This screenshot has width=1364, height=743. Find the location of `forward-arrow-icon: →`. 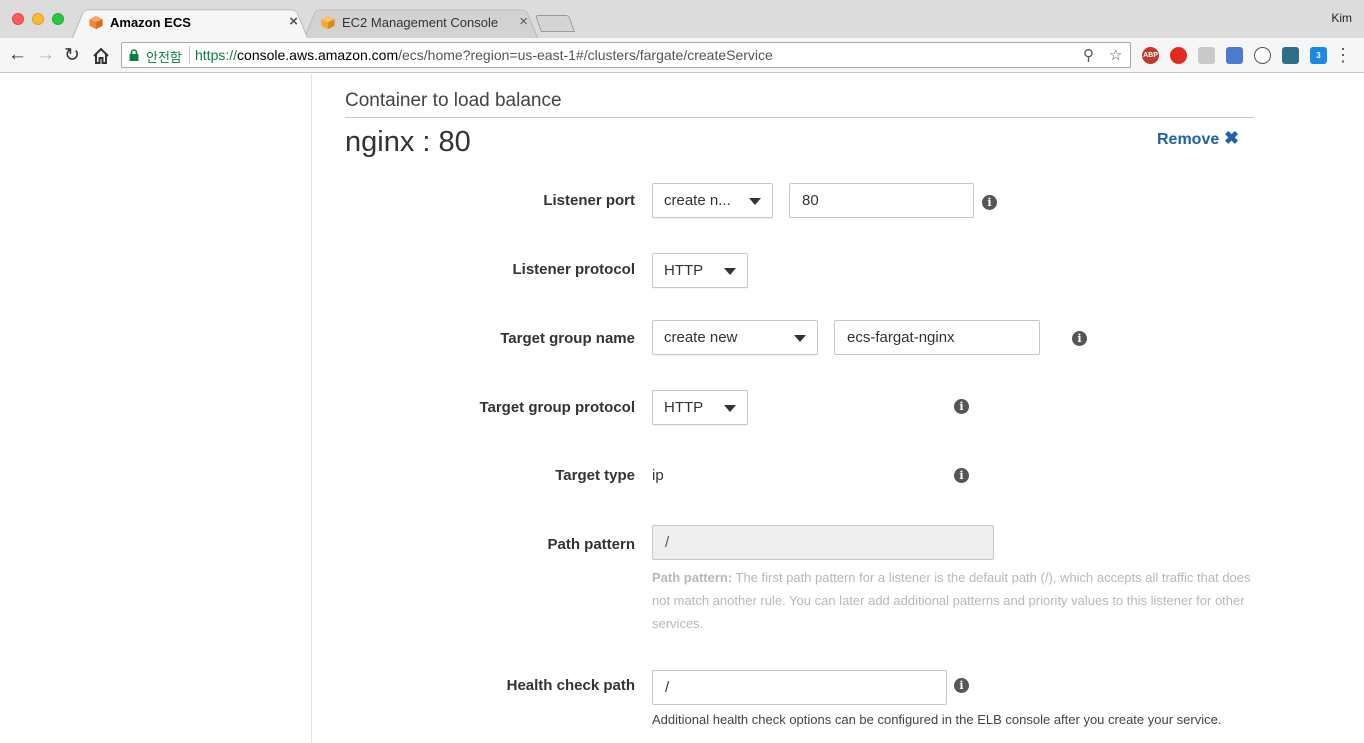

forward-arrow-icon: → is located at coordinates (45, 55).